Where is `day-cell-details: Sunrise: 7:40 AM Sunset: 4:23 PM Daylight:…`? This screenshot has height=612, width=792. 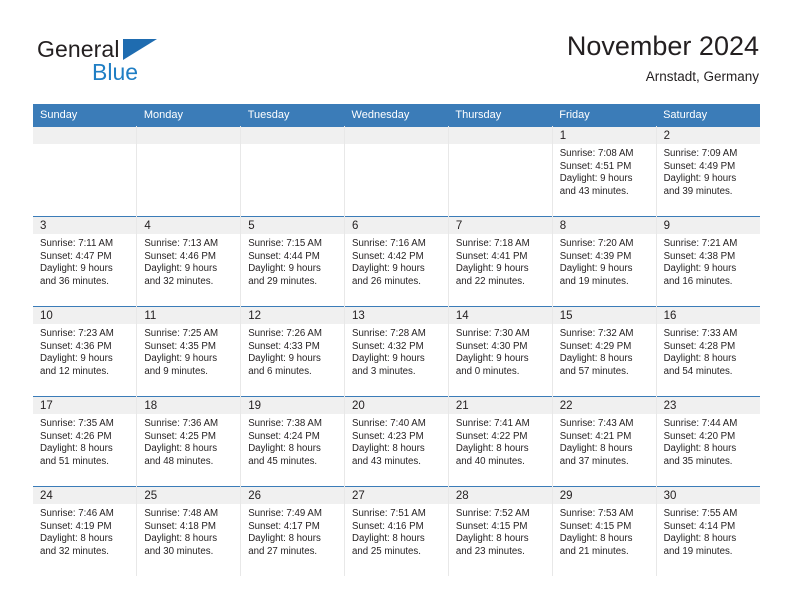 day-cell-details: Sunrise: 7:40 AM Sunset: 4:23 PM Daylight:… is located at coordinates (396, 441).